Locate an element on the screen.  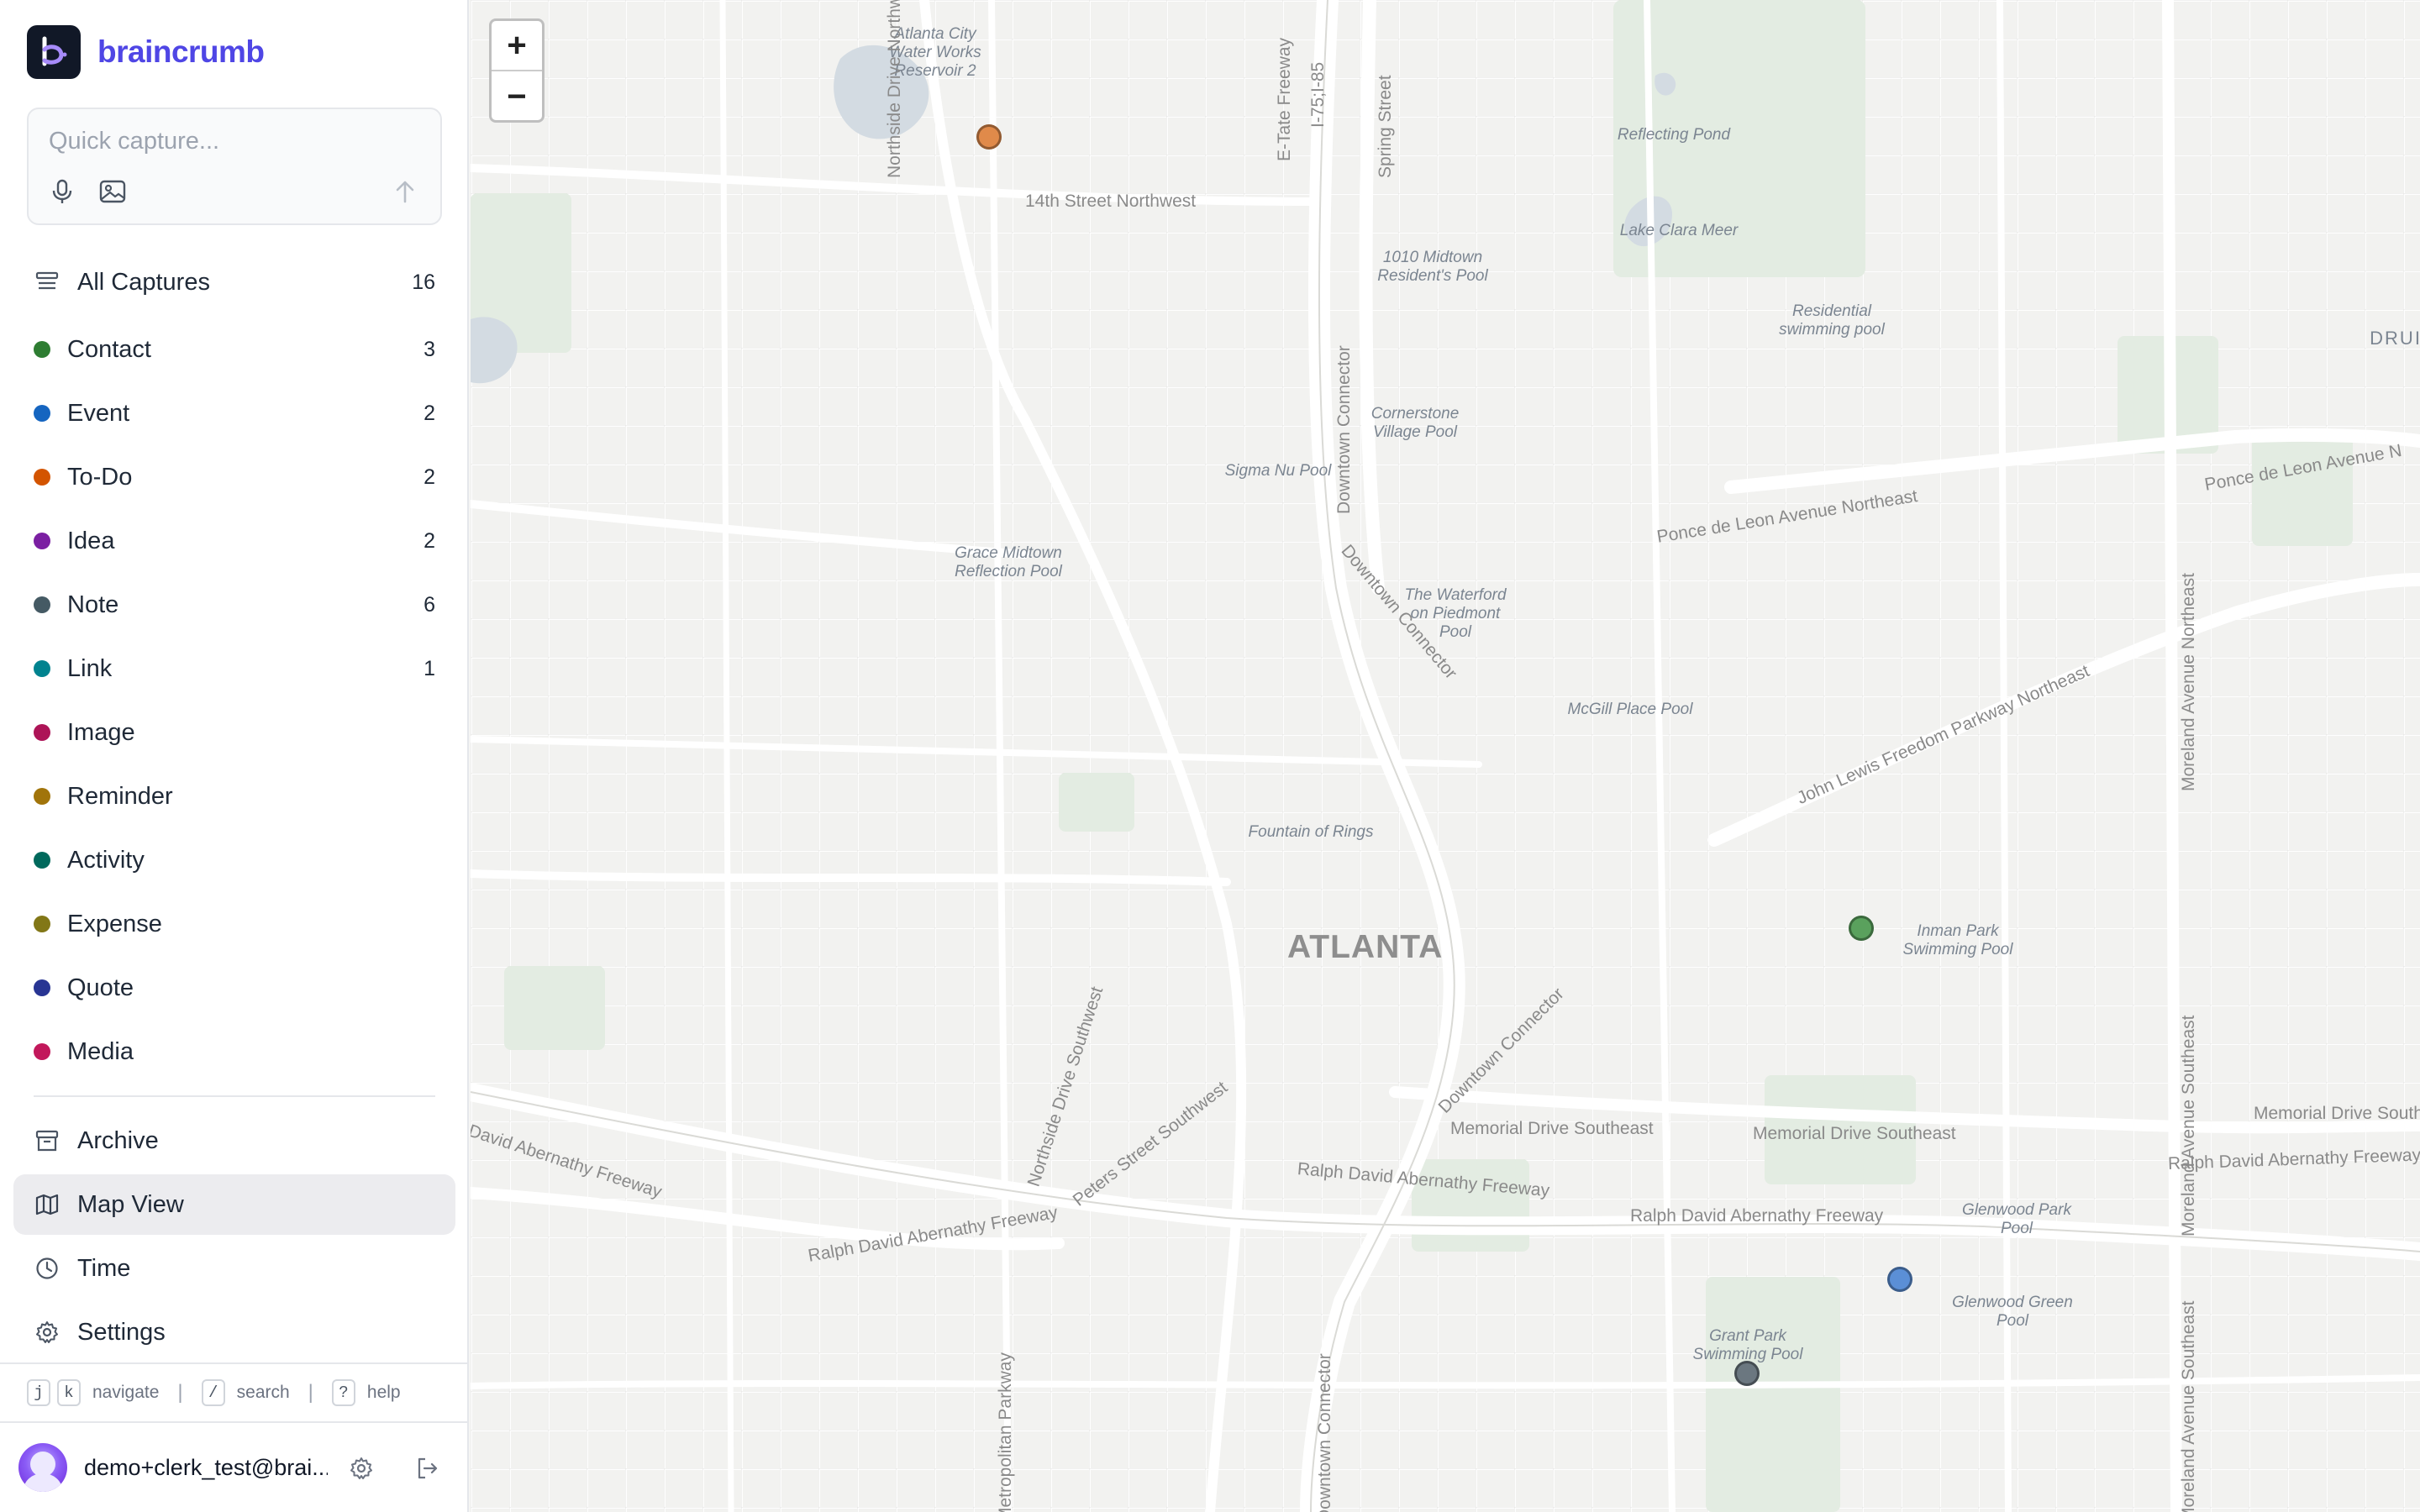
keyboard-hints: j k navigate | / search | ? help is located at coordinates (234, 1392).